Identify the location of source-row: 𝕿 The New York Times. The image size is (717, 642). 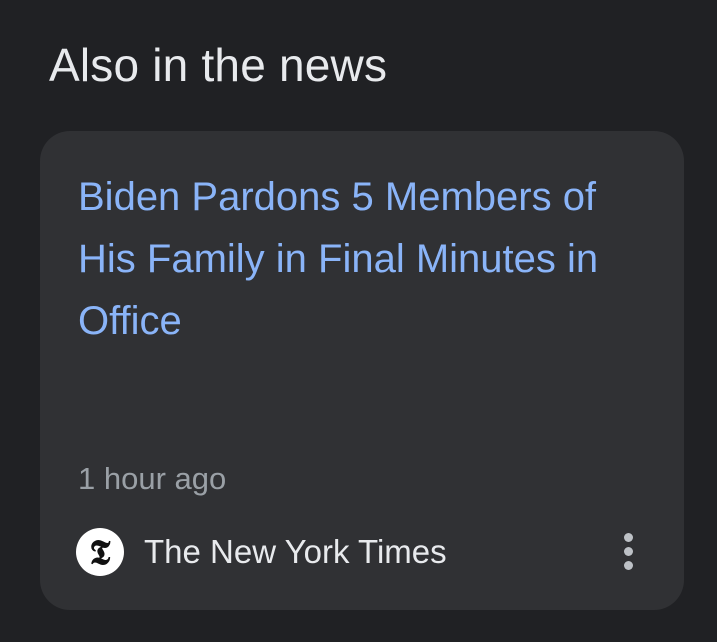
(261, 552).